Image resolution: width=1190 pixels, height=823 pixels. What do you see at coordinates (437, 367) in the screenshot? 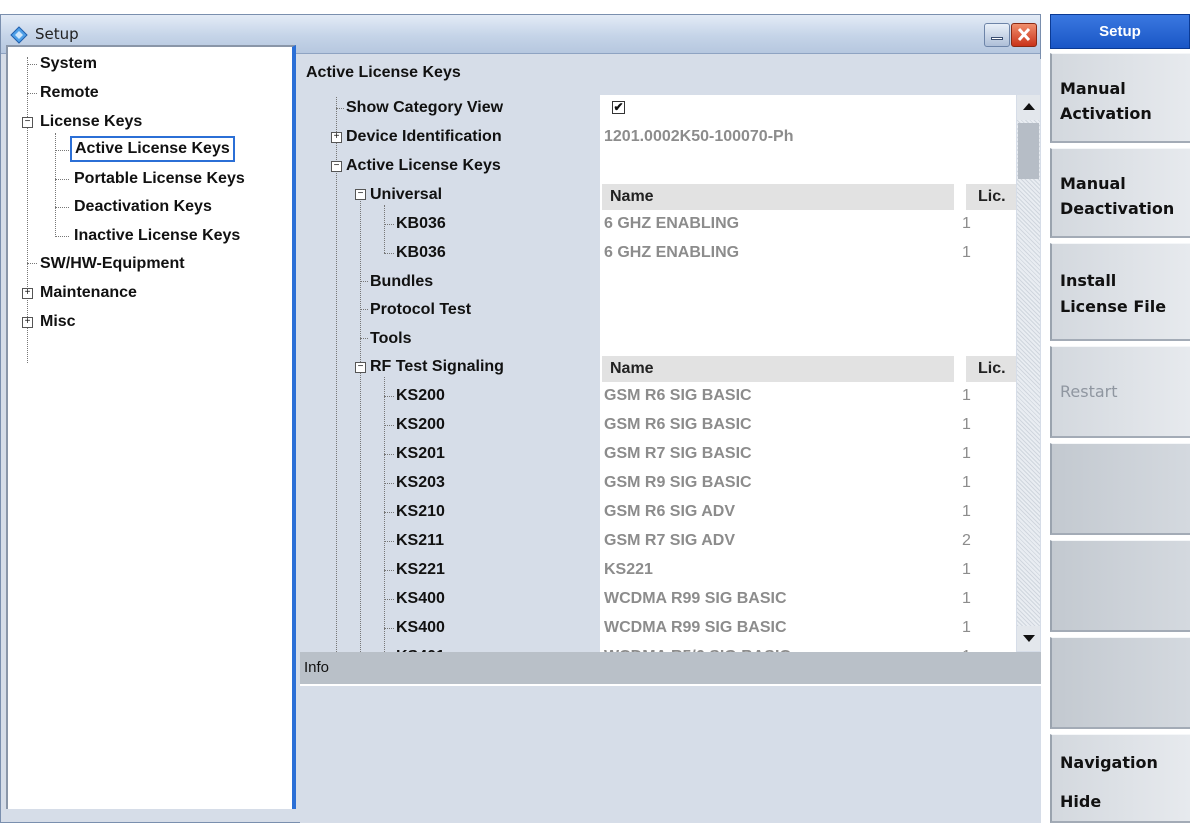
I see `rf-test-signaling-label: RF Test Signaling` at bounding box center [437, 367].